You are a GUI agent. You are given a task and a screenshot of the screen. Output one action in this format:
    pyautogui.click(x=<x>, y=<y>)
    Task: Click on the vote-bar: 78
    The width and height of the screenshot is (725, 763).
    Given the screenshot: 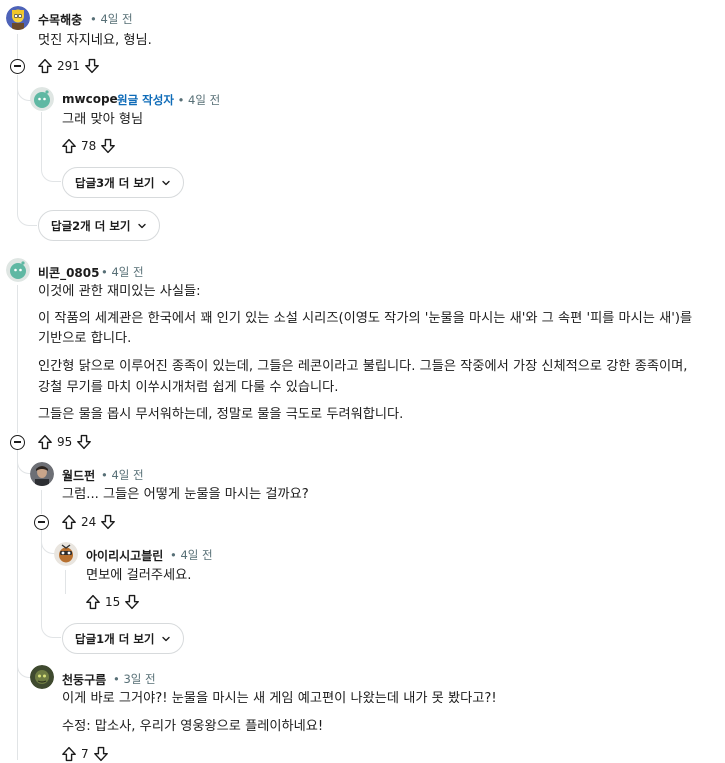 What is the action you would take?
    pyautogui.click(x=88, y=146)
    